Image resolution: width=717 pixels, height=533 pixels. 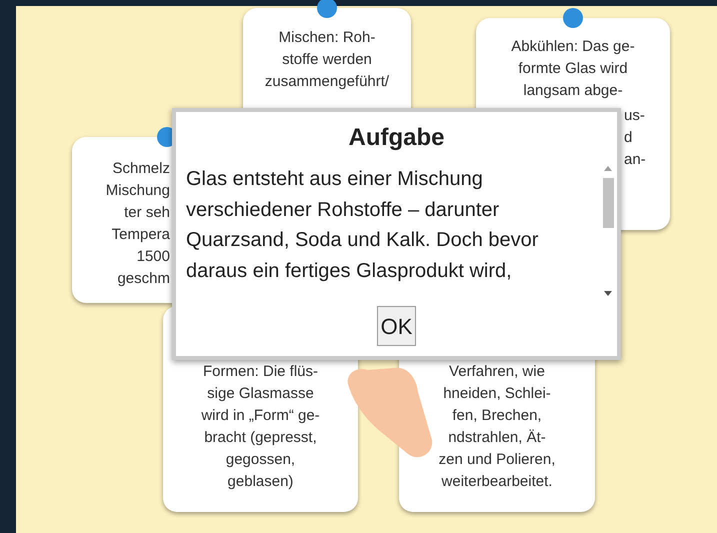 What do you see at coordinates (497, 438) in the screenshot?
I see `card-text: ndstrahlen, Ät-` at bounding box center [497, 438].